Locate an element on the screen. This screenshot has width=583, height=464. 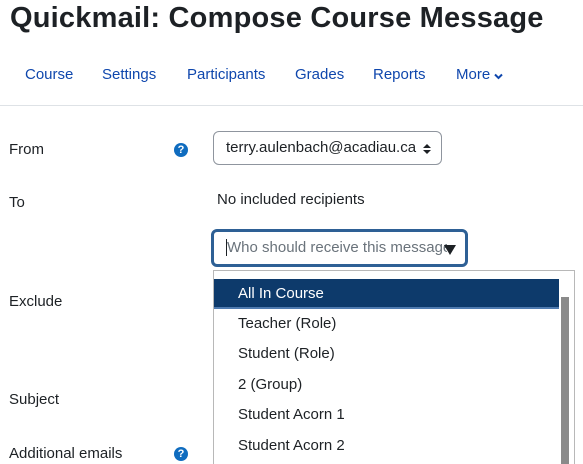
page-title: Quickmail: Compose Course Message is located at coordinates (277, 18).